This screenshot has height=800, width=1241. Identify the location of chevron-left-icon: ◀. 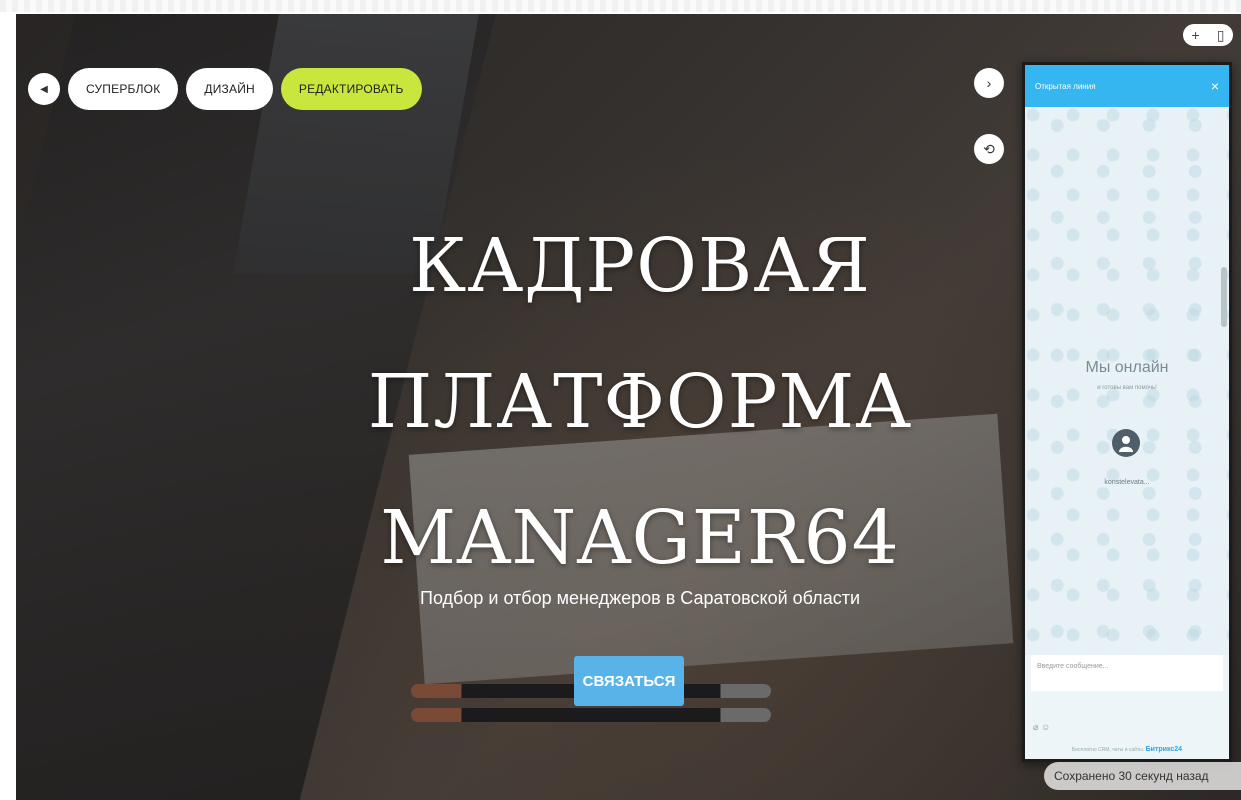
(44, 89).